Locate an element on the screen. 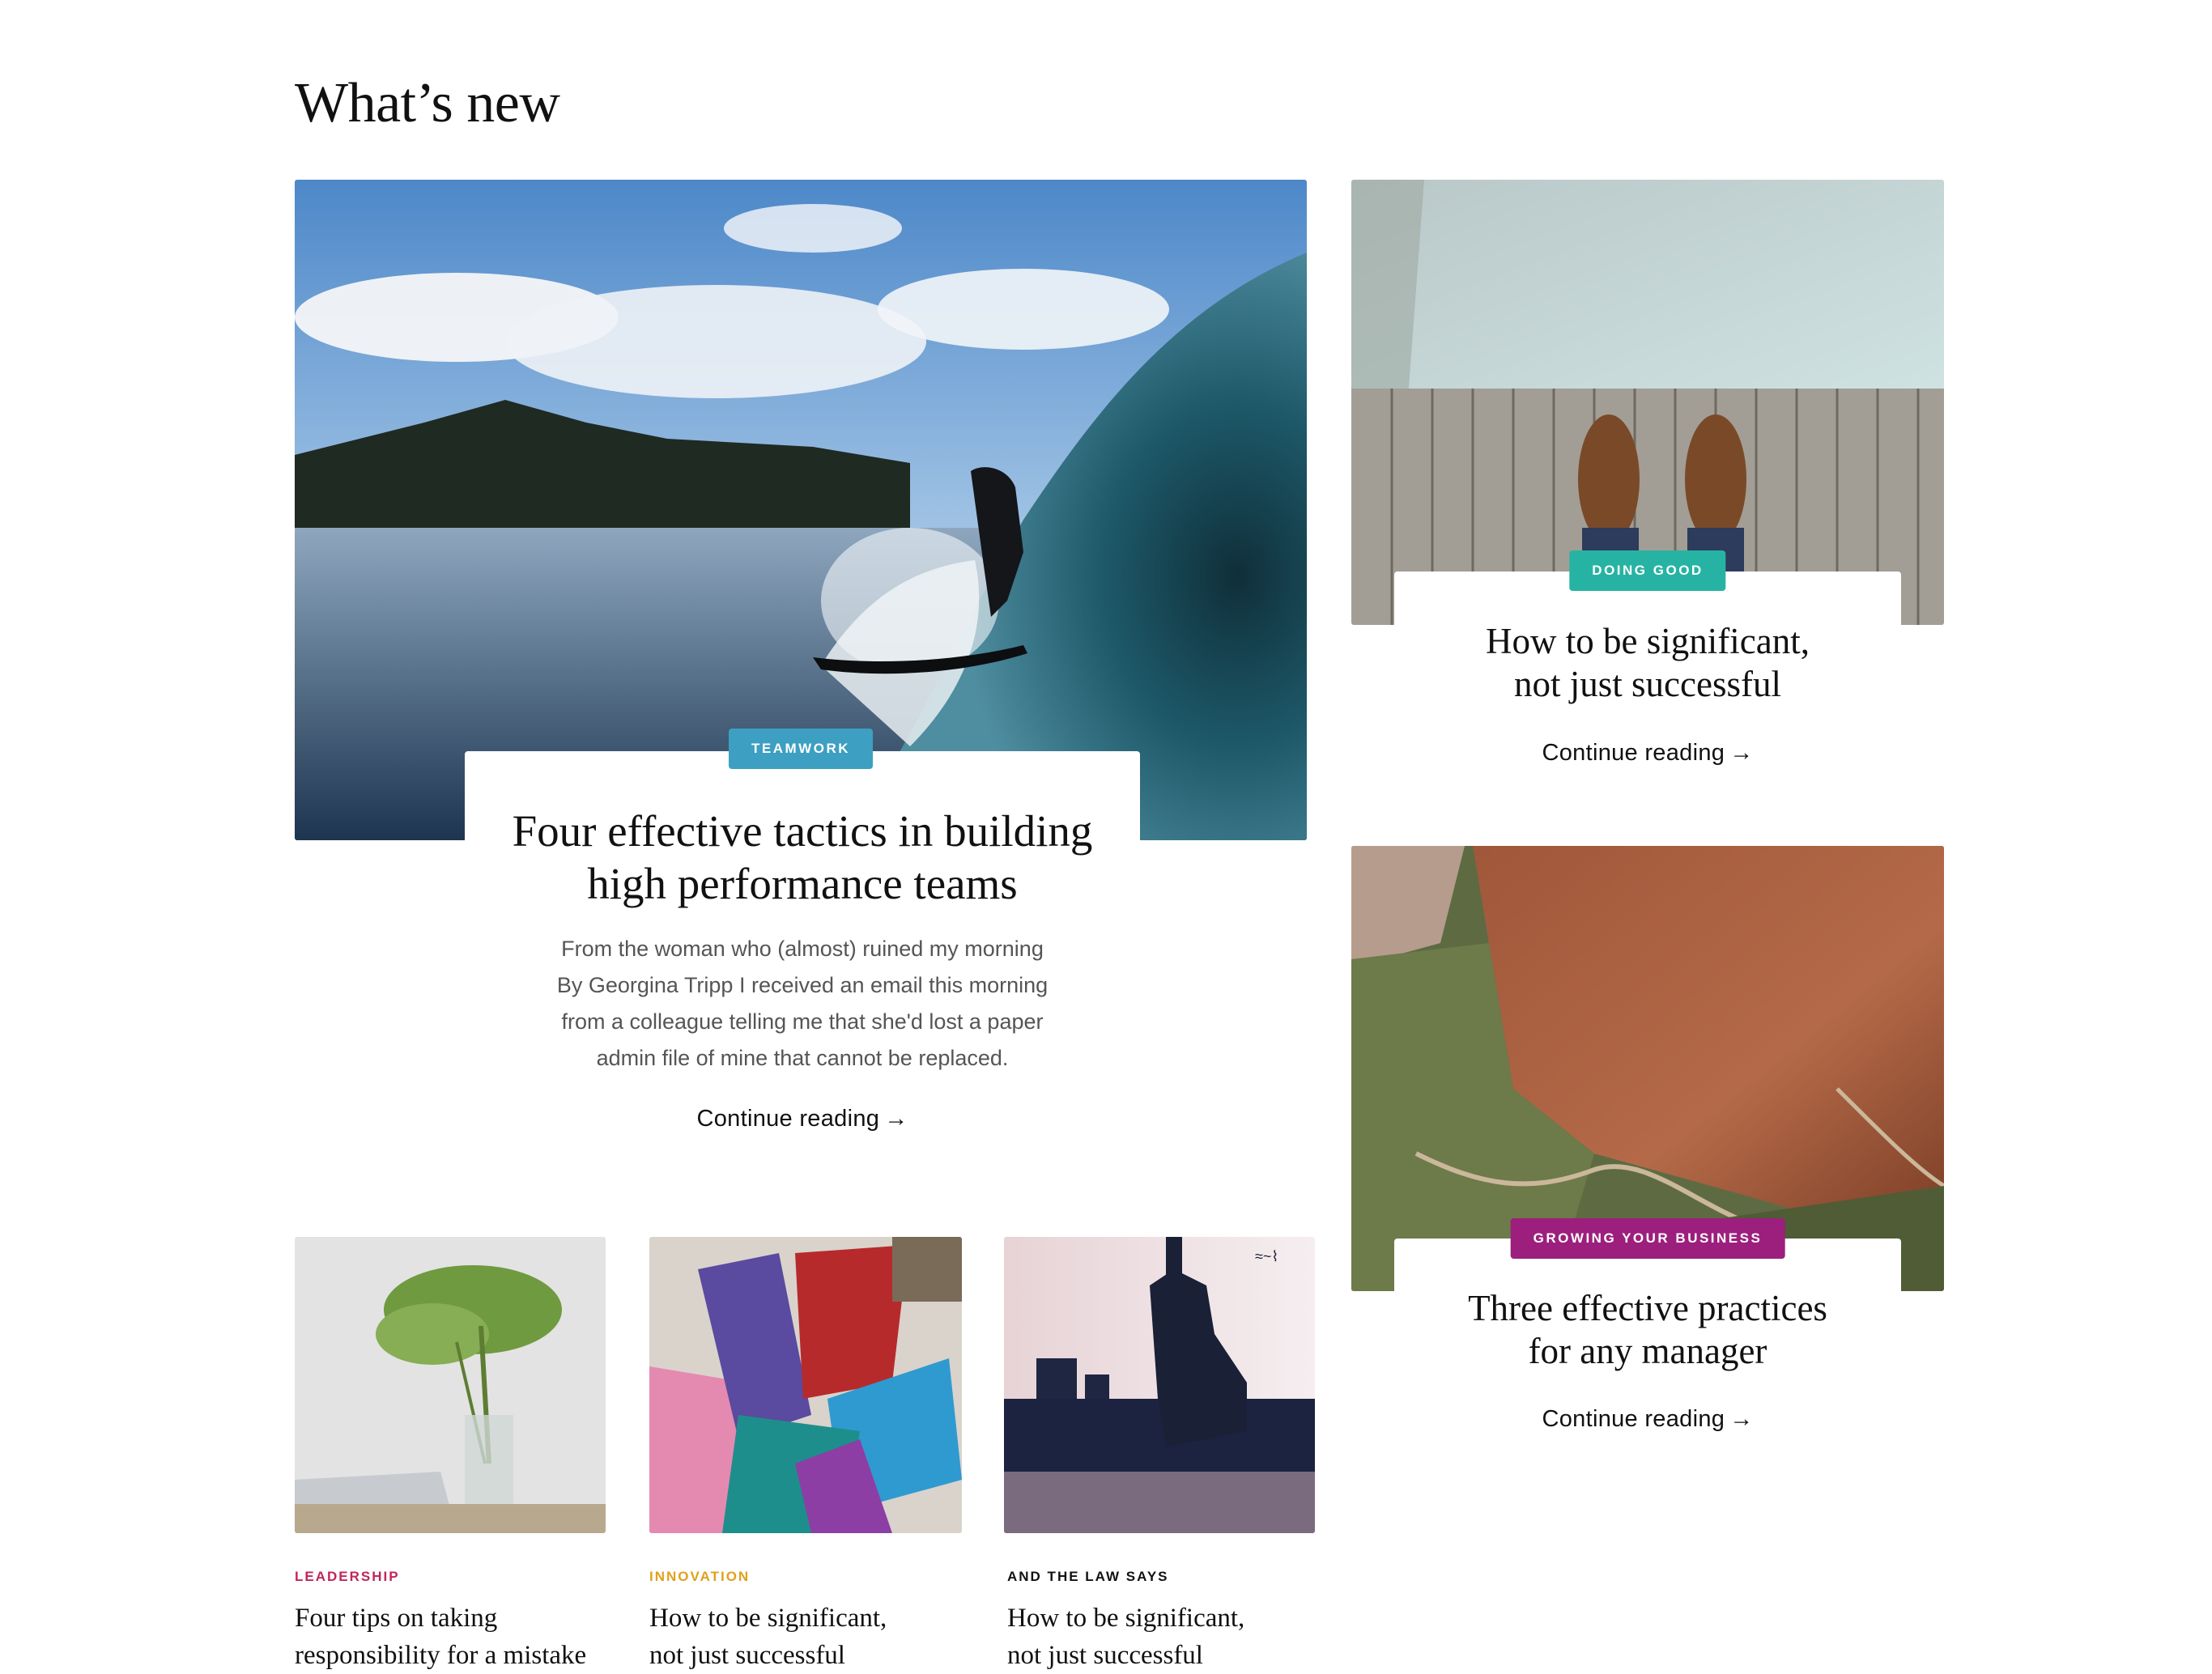 This screenshot has height=1674, width=2212. silhouette-photo-illustration: ≈~⌇ is located at coordinates (1160, 1385).